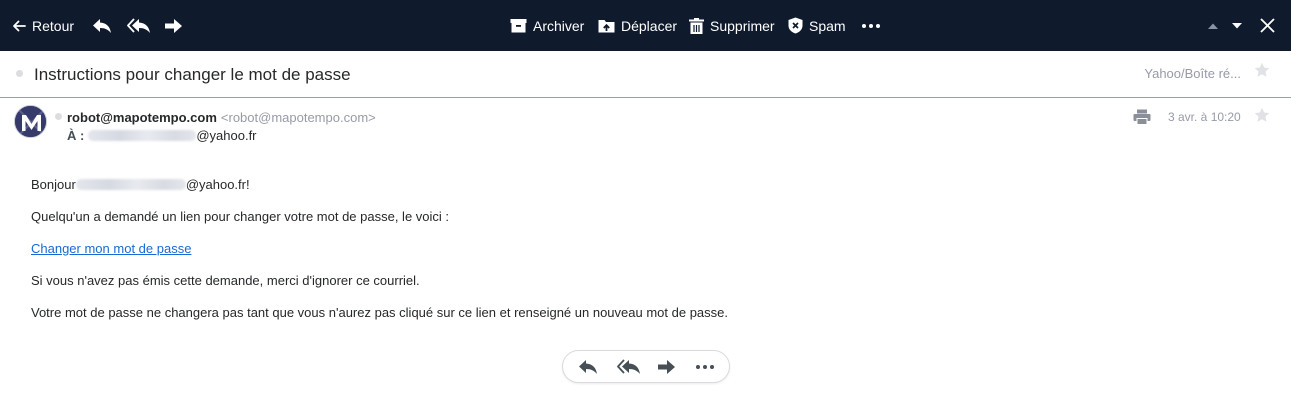  I want to click on reset-link-line: Changer mon mot de passe, so click(111, 248).